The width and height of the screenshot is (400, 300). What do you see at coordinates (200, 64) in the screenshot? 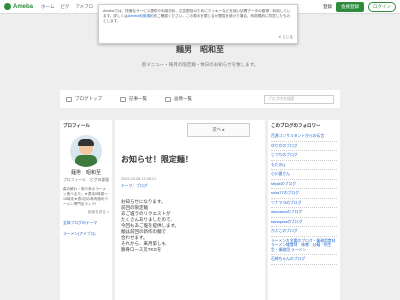
I see `blog-subtitle: 新メニュー・毎月の限定麺・休日のお知らせを致します。` at bounding box center [200, 64].